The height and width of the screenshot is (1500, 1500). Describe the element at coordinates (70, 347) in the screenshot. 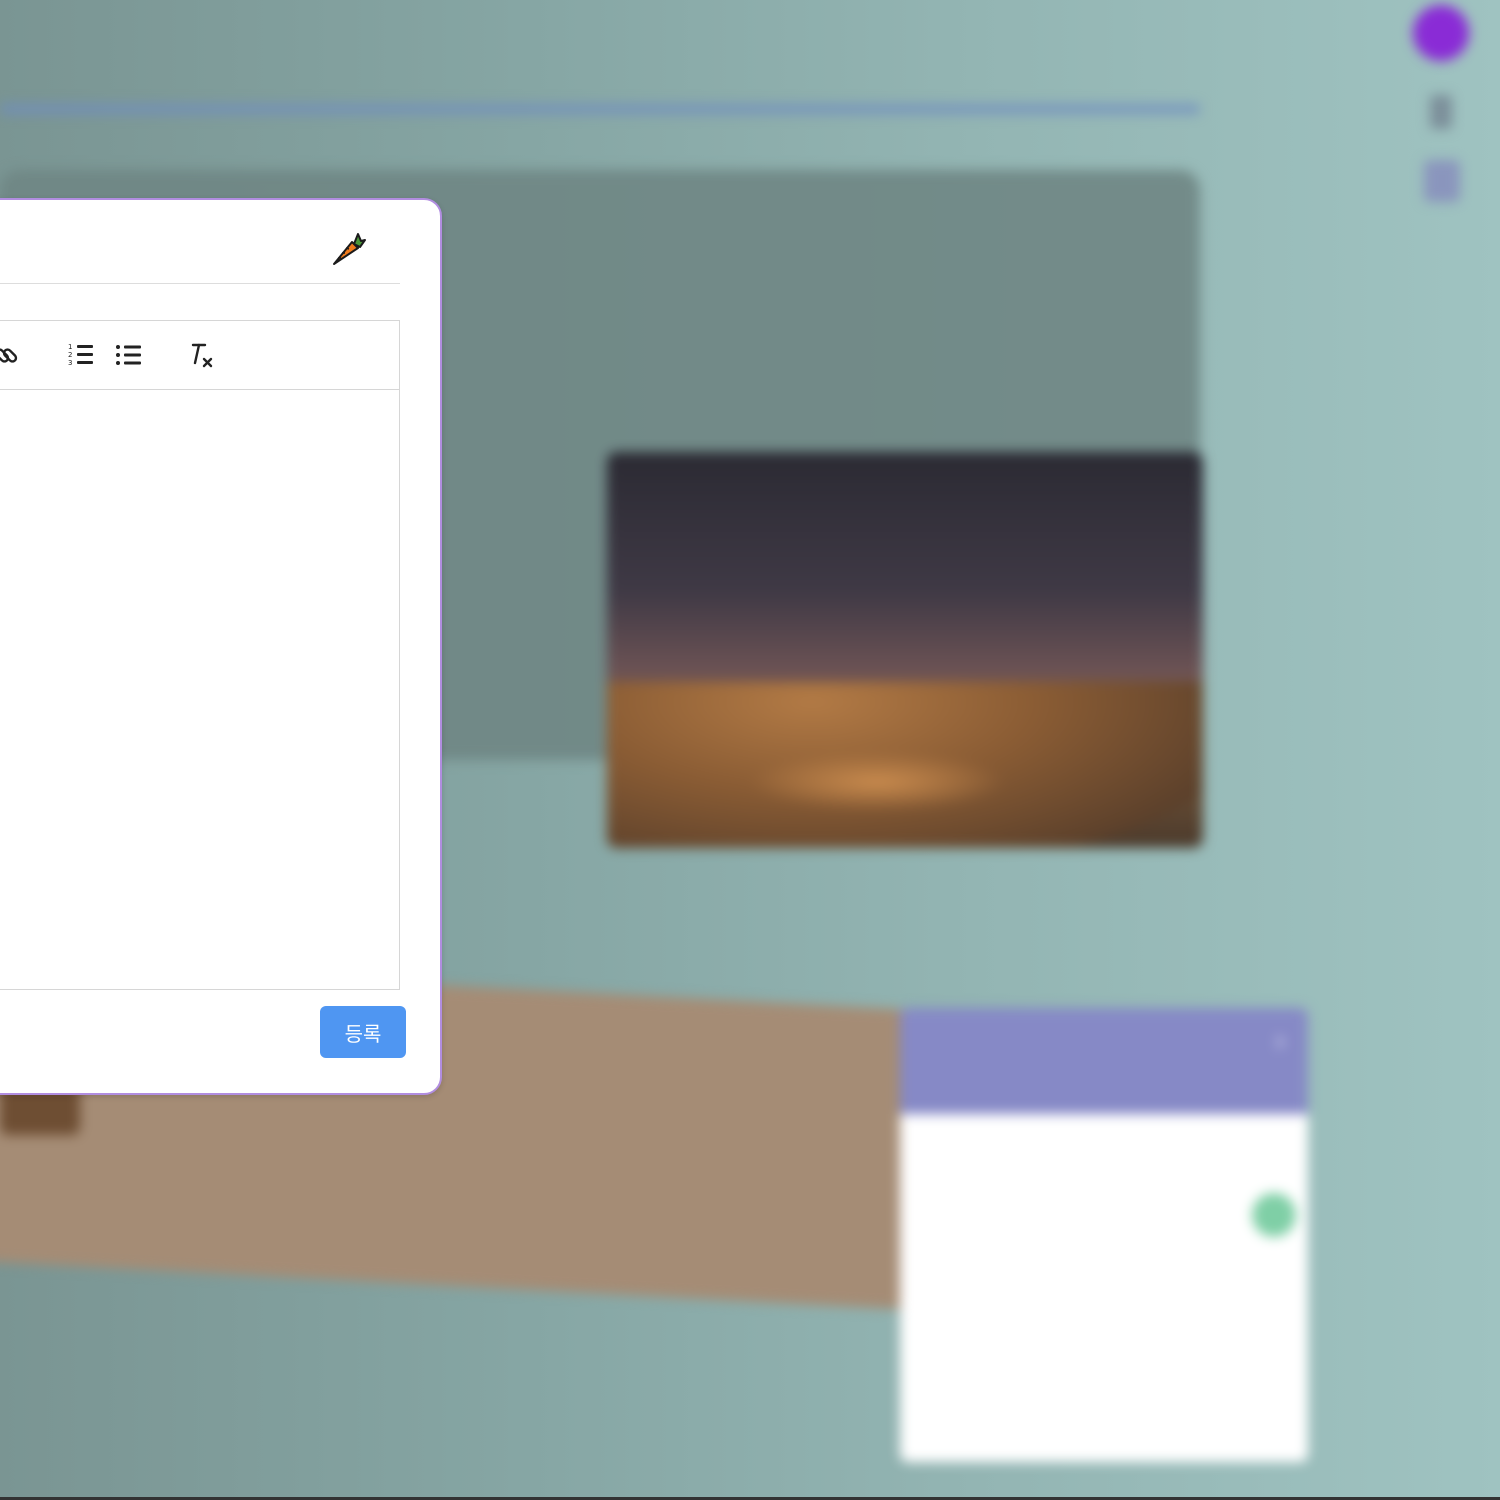

I see `svg-text: 1` at that location.